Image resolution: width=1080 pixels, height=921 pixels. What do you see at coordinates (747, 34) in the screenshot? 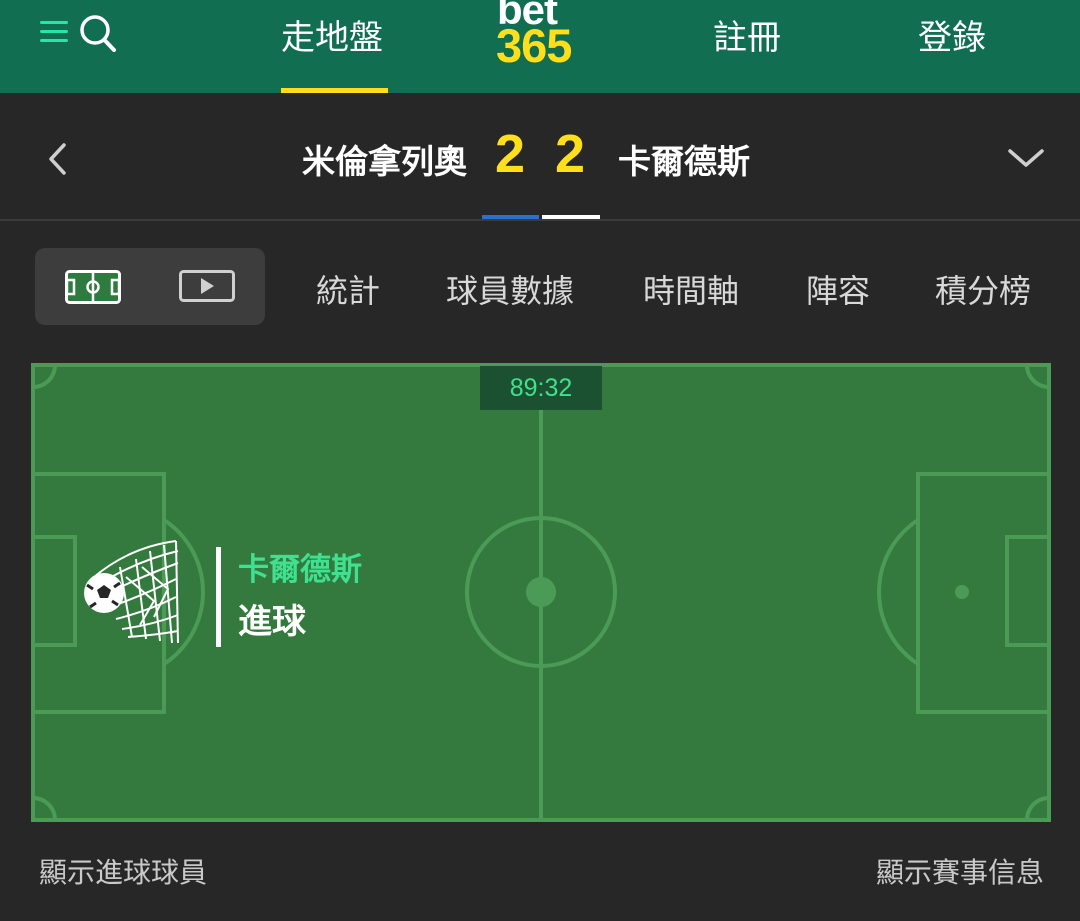
I see `register-link: 註冊` at bounding box center [747, 34].